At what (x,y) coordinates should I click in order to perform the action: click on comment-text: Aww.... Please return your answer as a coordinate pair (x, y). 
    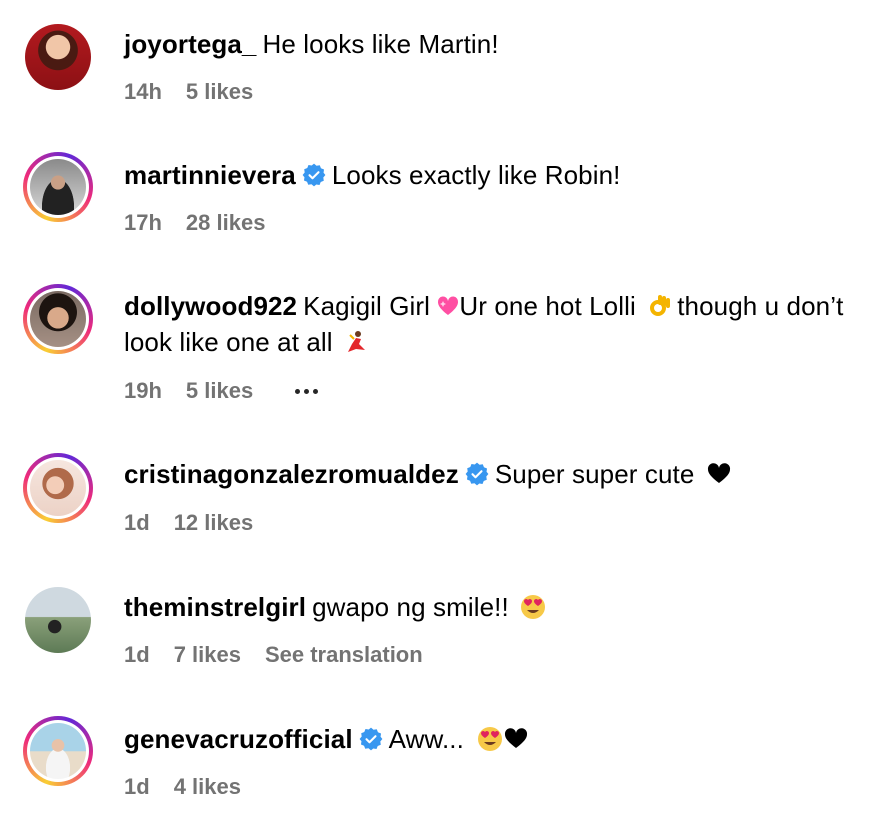
    Looking at the image, I should click on (426, 739).